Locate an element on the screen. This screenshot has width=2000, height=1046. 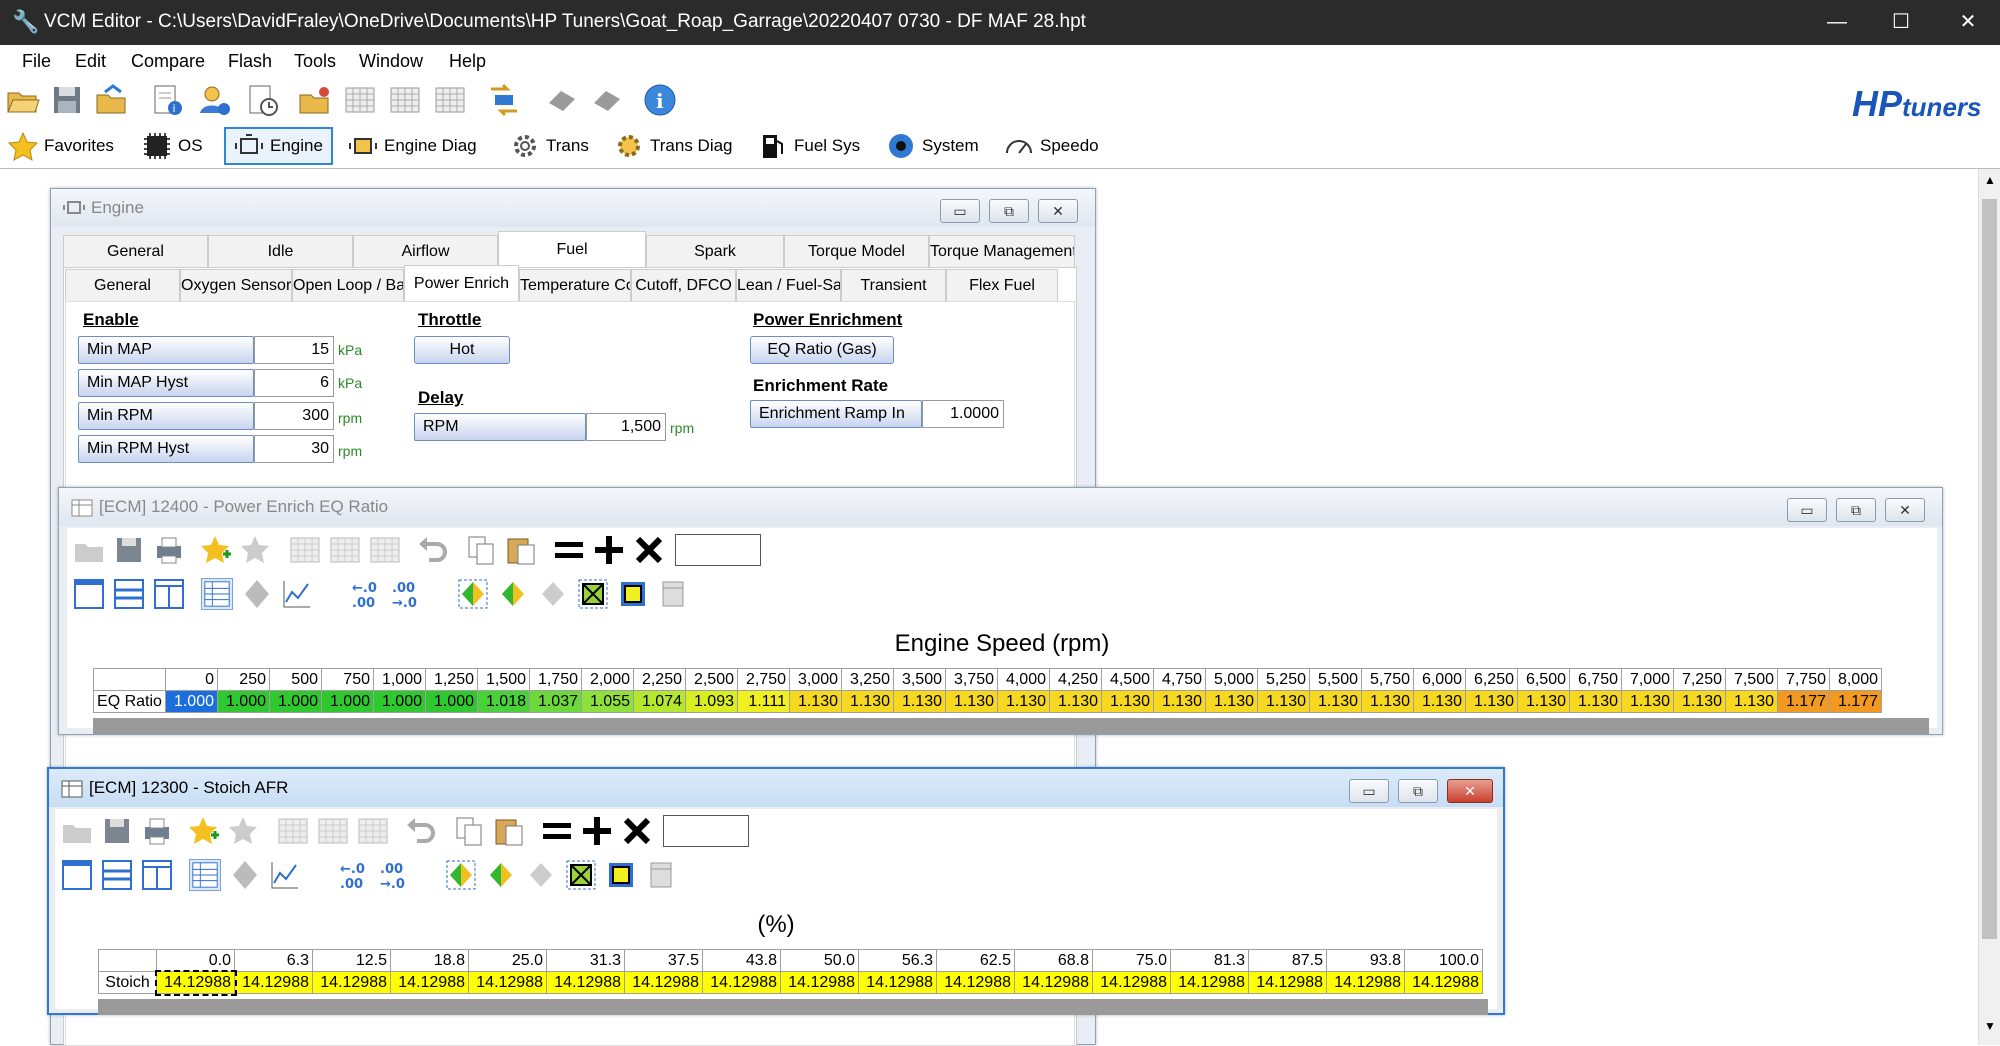
eq-restore-button: ⧉ is located at coordinates (1856, 510).